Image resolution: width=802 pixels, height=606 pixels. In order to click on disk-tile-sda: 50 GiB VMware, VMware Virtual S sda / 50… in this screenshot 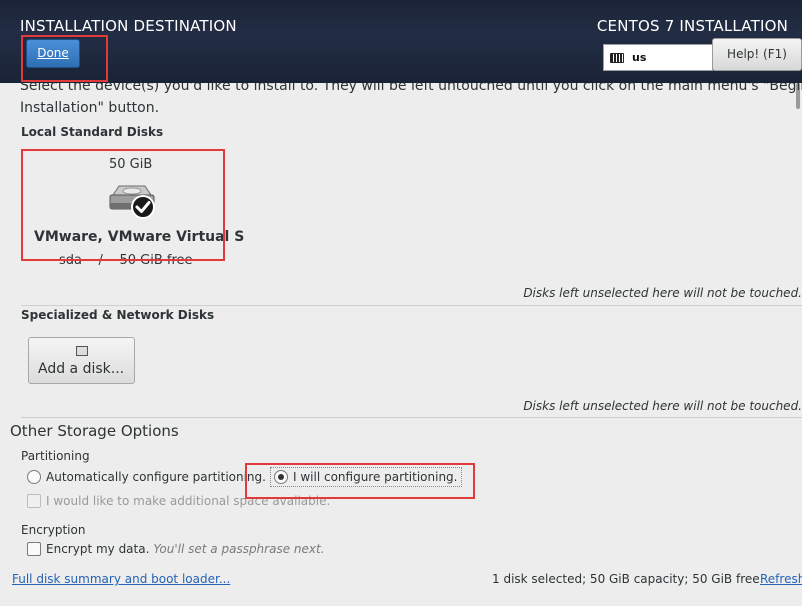, I will do `click(132, 208)`.